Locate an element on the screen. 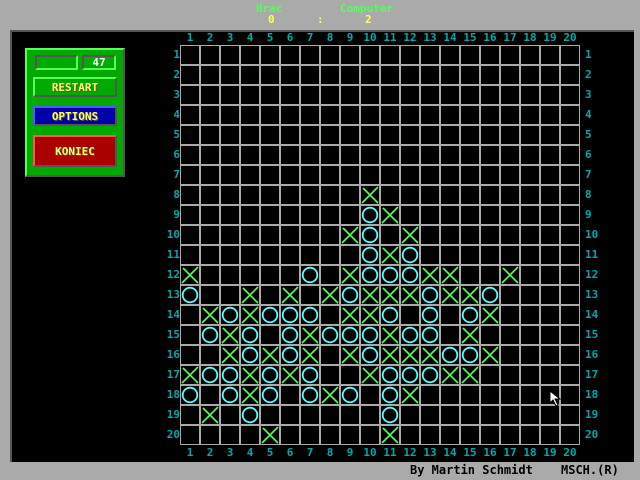  restart-button: RESTART is located at coordinates (75, 87).